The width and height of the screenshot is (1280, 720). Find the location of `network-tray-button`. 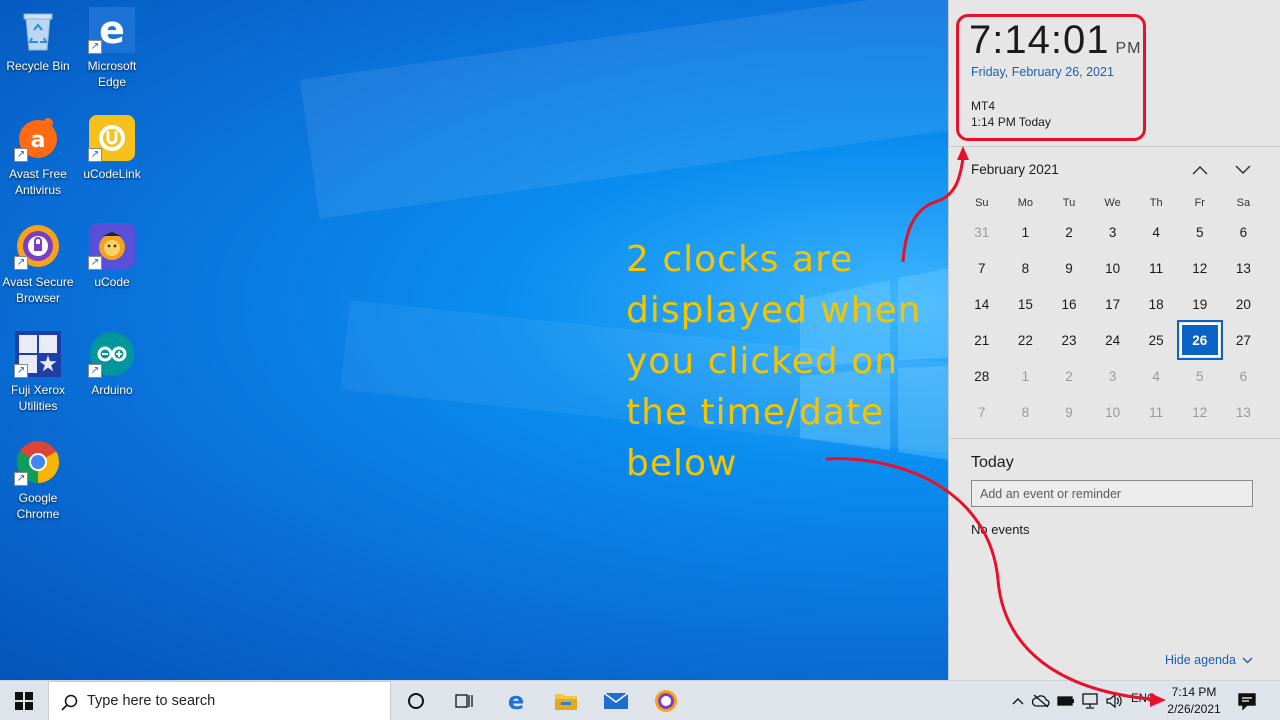

network-tray-button is located at coordinates (1090, 700).